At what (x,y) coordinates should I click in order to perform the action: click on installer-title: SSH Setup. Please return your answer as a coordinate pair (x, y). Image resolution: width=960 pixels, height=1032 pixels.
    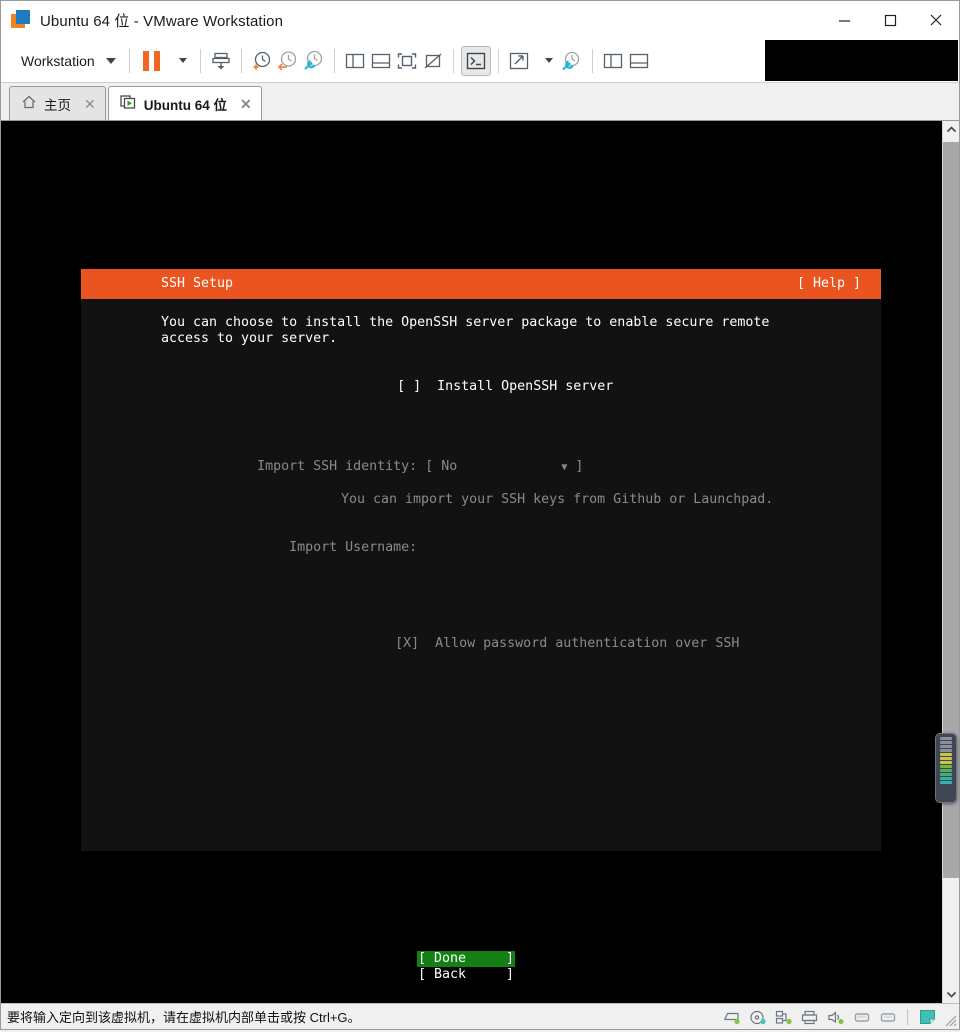
    Looking at the image, I should click on (197, 283).